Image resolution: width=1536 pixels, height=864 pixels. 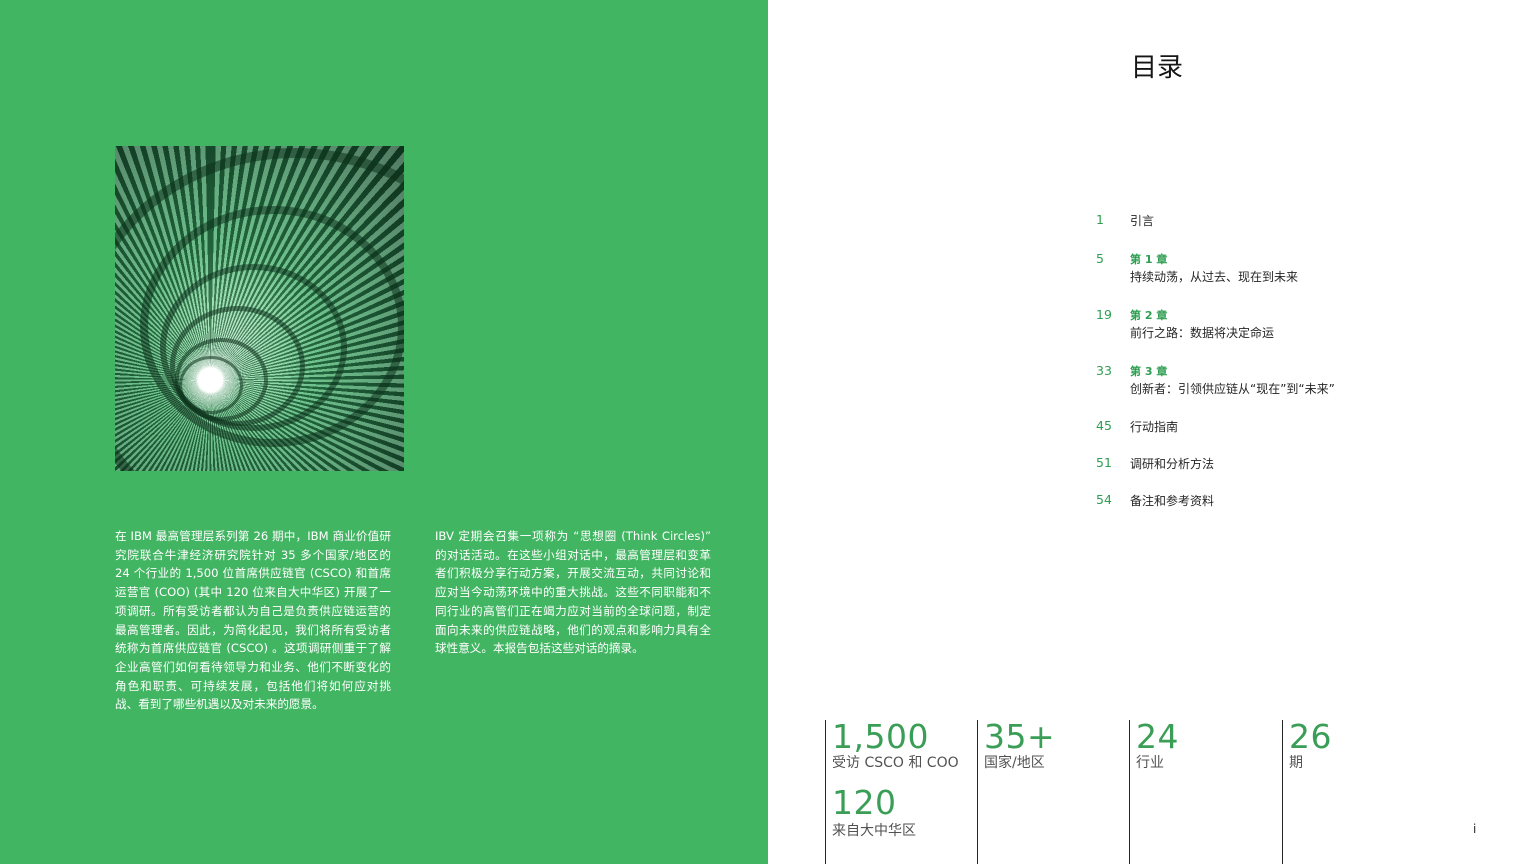 I want to click on toc-entry-text: 第 3 章 创新者：引领供应链从“现在”到“未来”, so click(x=1260, y=380).